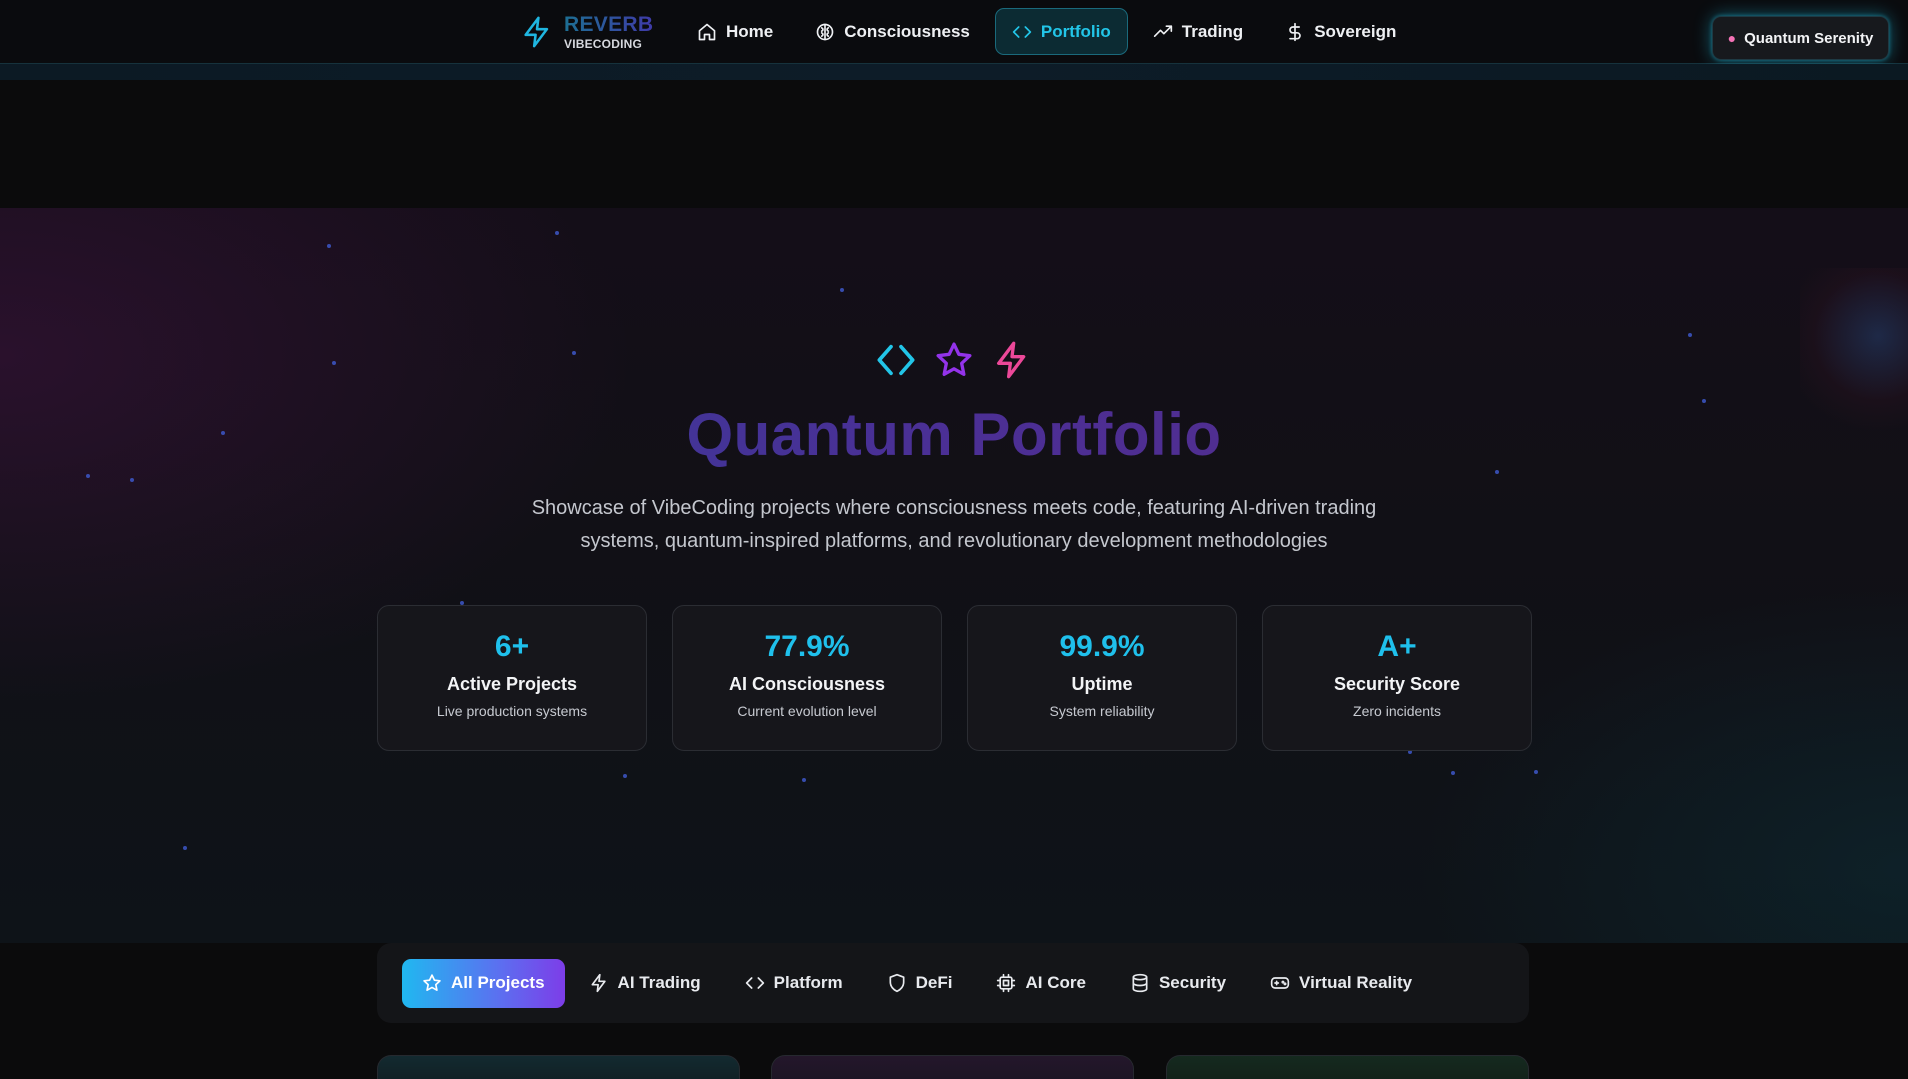  What do you see at coordinates (603, 44) in the screenshot?
I see `brand-subtitle: VIBECODING` at bounding box center [603, 44].